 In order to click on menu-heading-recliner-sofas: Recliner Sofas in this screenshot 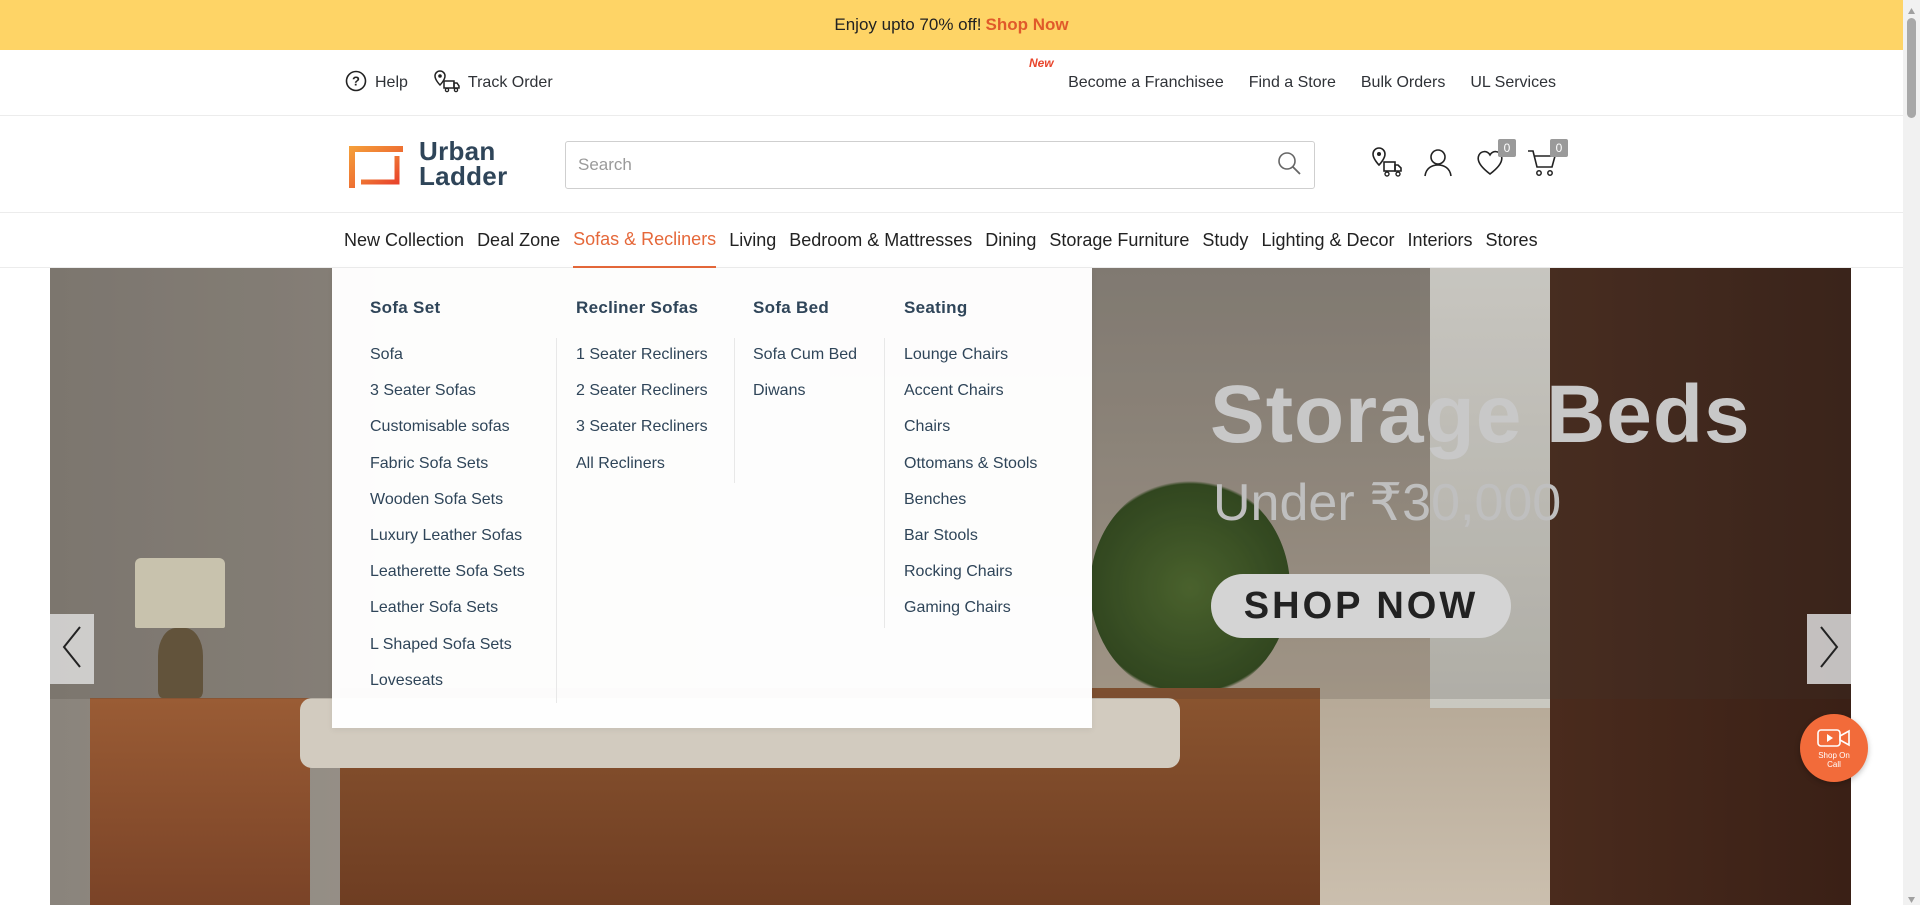, I will do `click(642, 308)`.